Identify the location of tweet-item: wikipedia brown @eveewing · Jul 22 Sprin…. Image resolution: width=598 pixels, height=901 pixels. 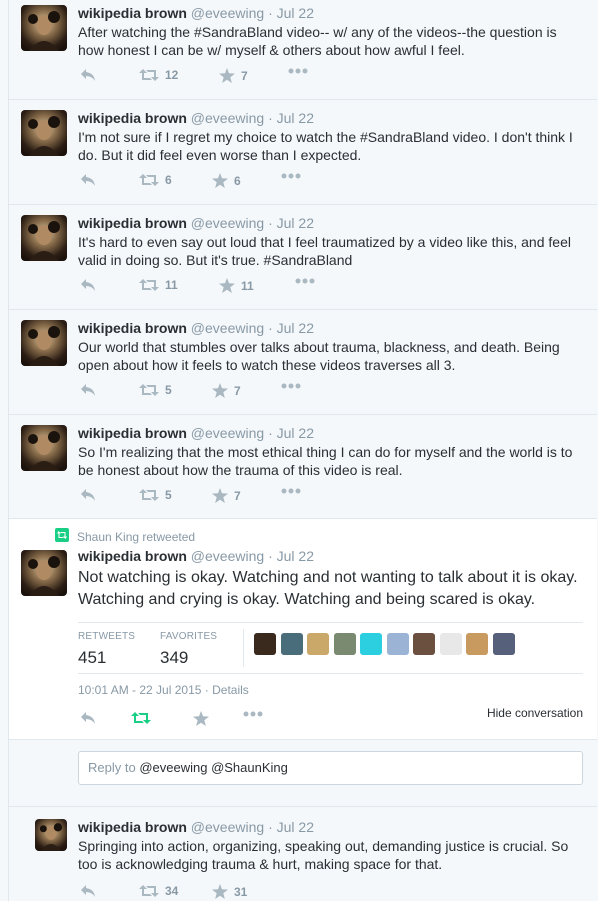
(303, 854).